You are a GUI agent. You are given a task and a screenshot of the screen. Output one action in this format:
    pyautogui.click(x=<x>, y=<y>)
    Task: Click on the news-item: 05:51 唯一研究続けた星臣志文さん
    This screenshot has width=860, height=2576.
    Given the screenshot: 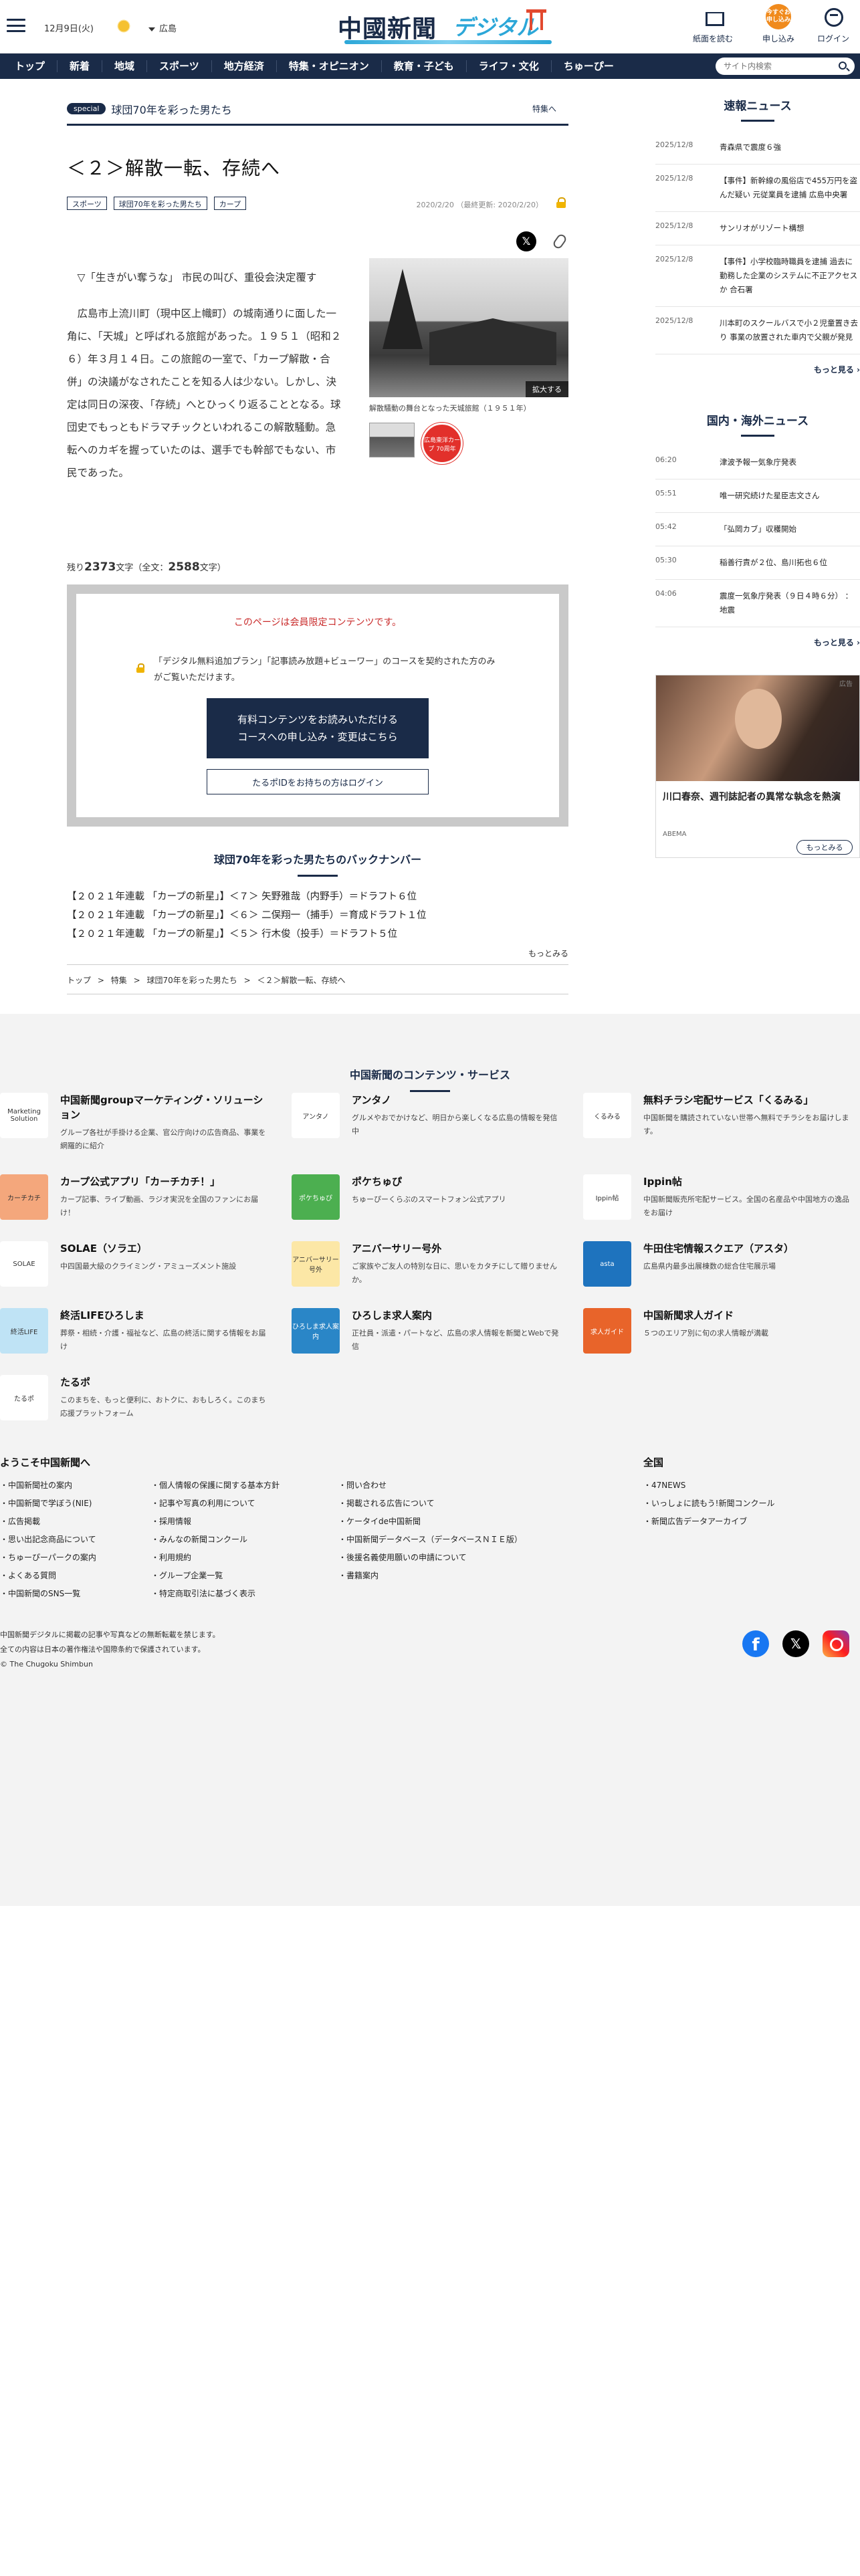 What is the action you would take?
    pyautogui.click(x=757, y=496)
    